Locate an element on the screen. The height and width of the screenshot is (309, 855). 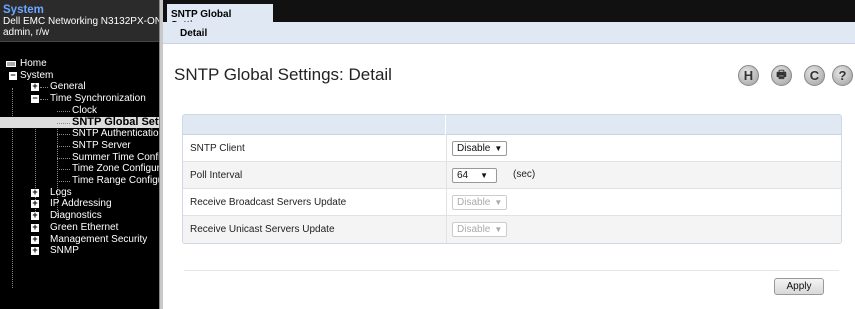
sidebar-item-clock: Clock is located at coordinates (79, 111).